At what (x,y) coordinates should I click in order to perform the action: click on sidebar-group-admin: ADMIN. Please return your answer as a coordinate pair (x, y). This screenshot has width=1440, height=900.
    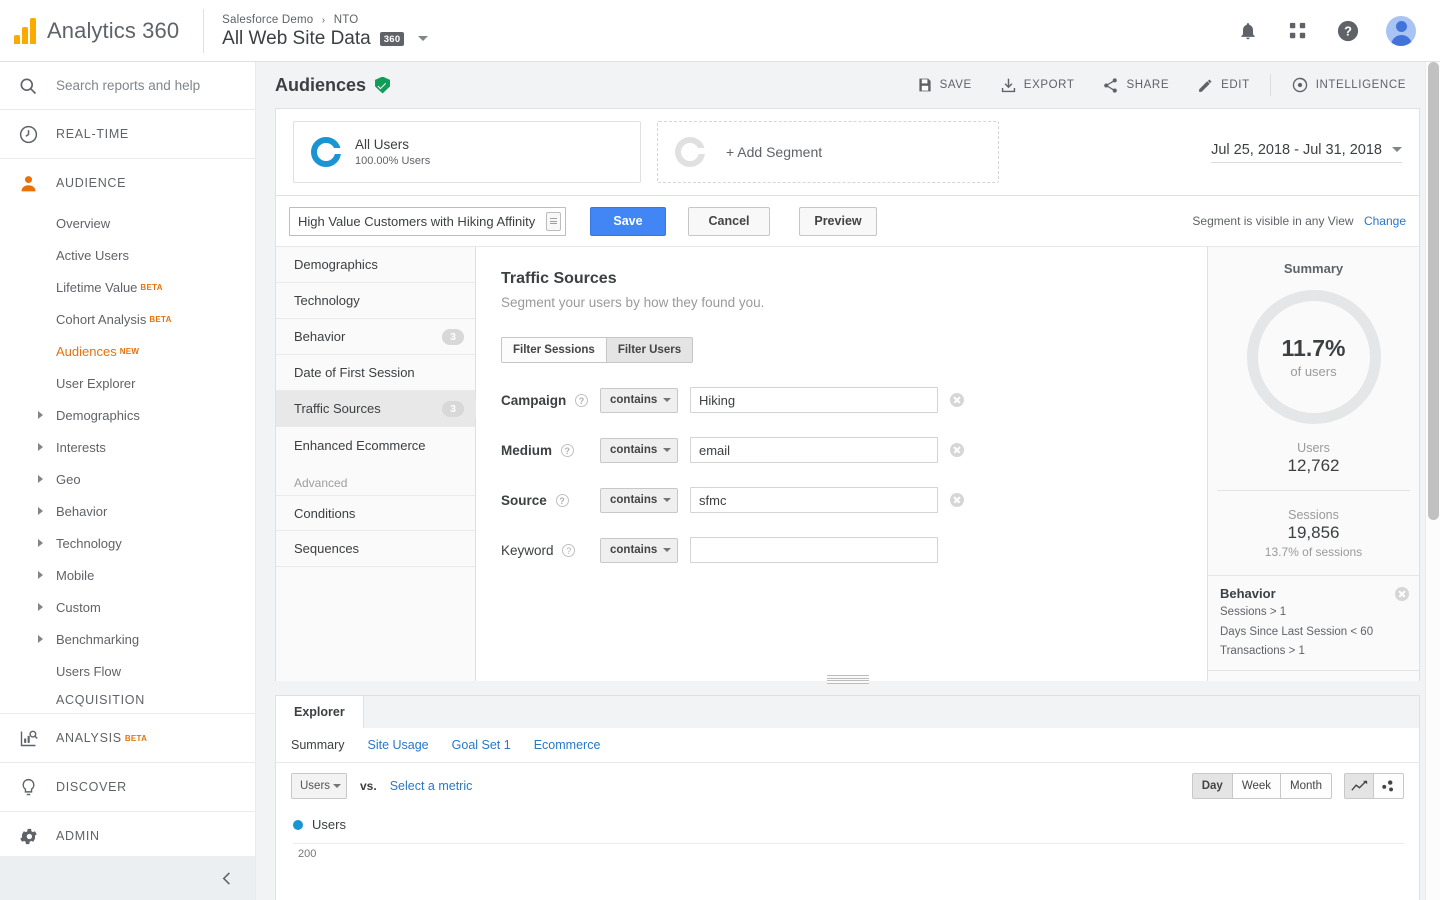
    Looking at the image, I should click on (127, 836).